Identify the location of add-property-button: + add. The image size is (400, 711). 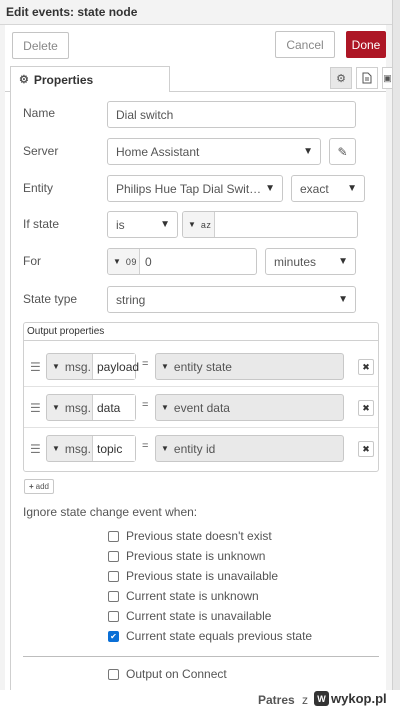
(39, 486).